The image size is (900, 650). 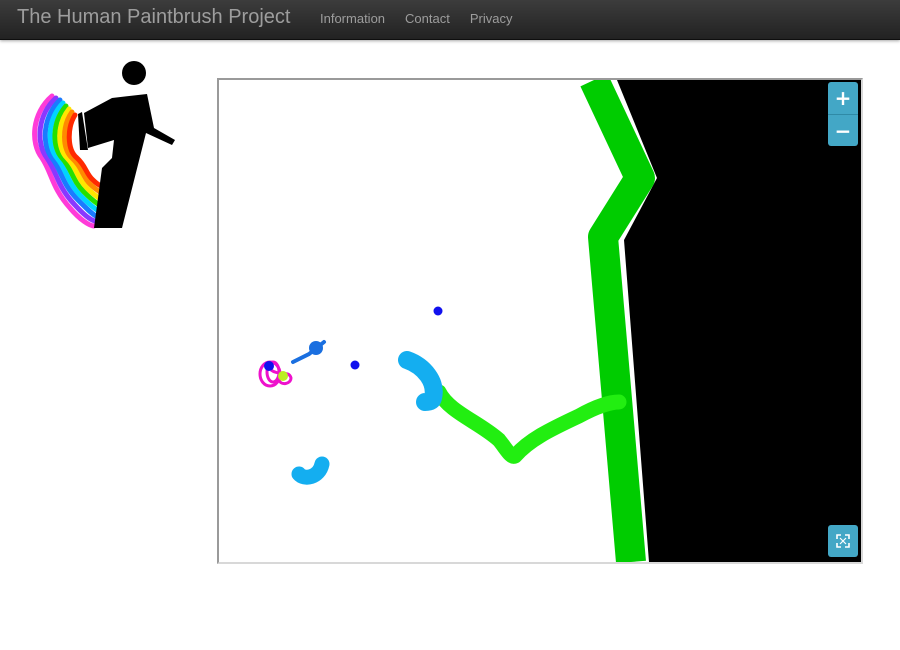 I want to click on nav-links: Information Contact Privacy, so click(x=416, y=20).